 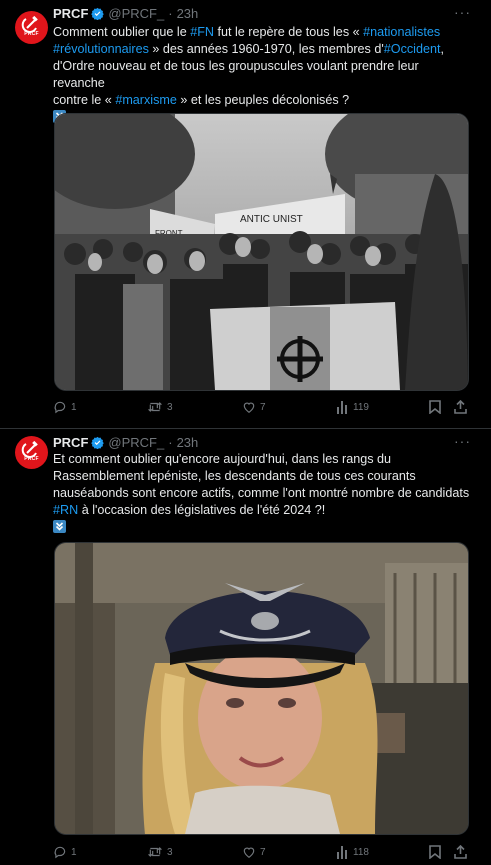 What do you see at coordinates (412, 49) in the screenshot?
I see `hashtag-link: #Occident` at bounding box center [412, 49].